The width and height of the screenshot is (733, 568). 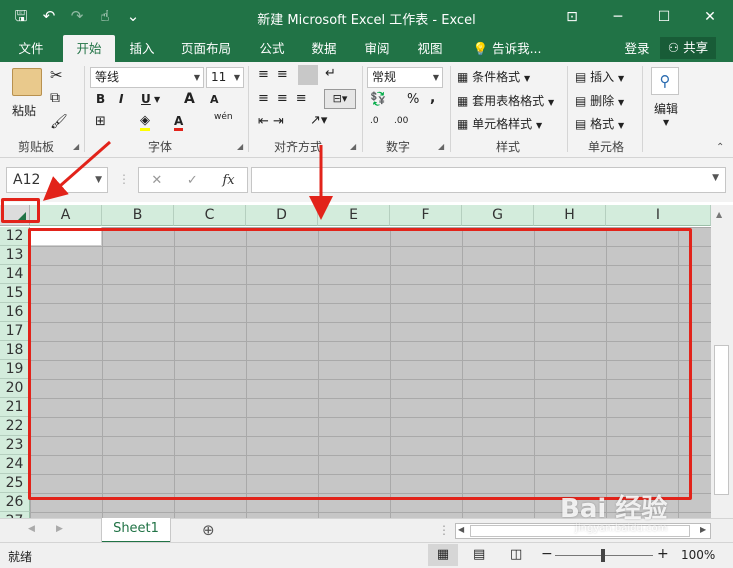 What do you see at coordinates (377, 48) in the screenshot?
I see `tab-review: 审阅` at bounding box center [377, 48].